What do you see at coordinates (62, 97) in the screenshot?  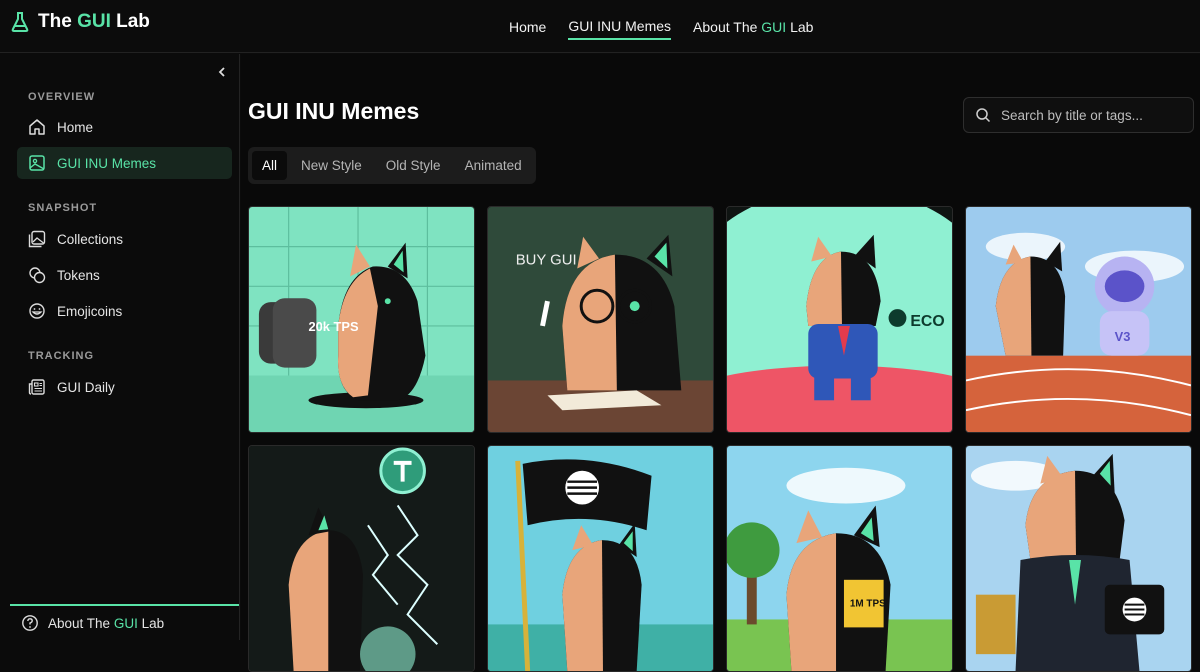 I see `section-label-overview: OVERVIEW` at bounding box center [62, 97].